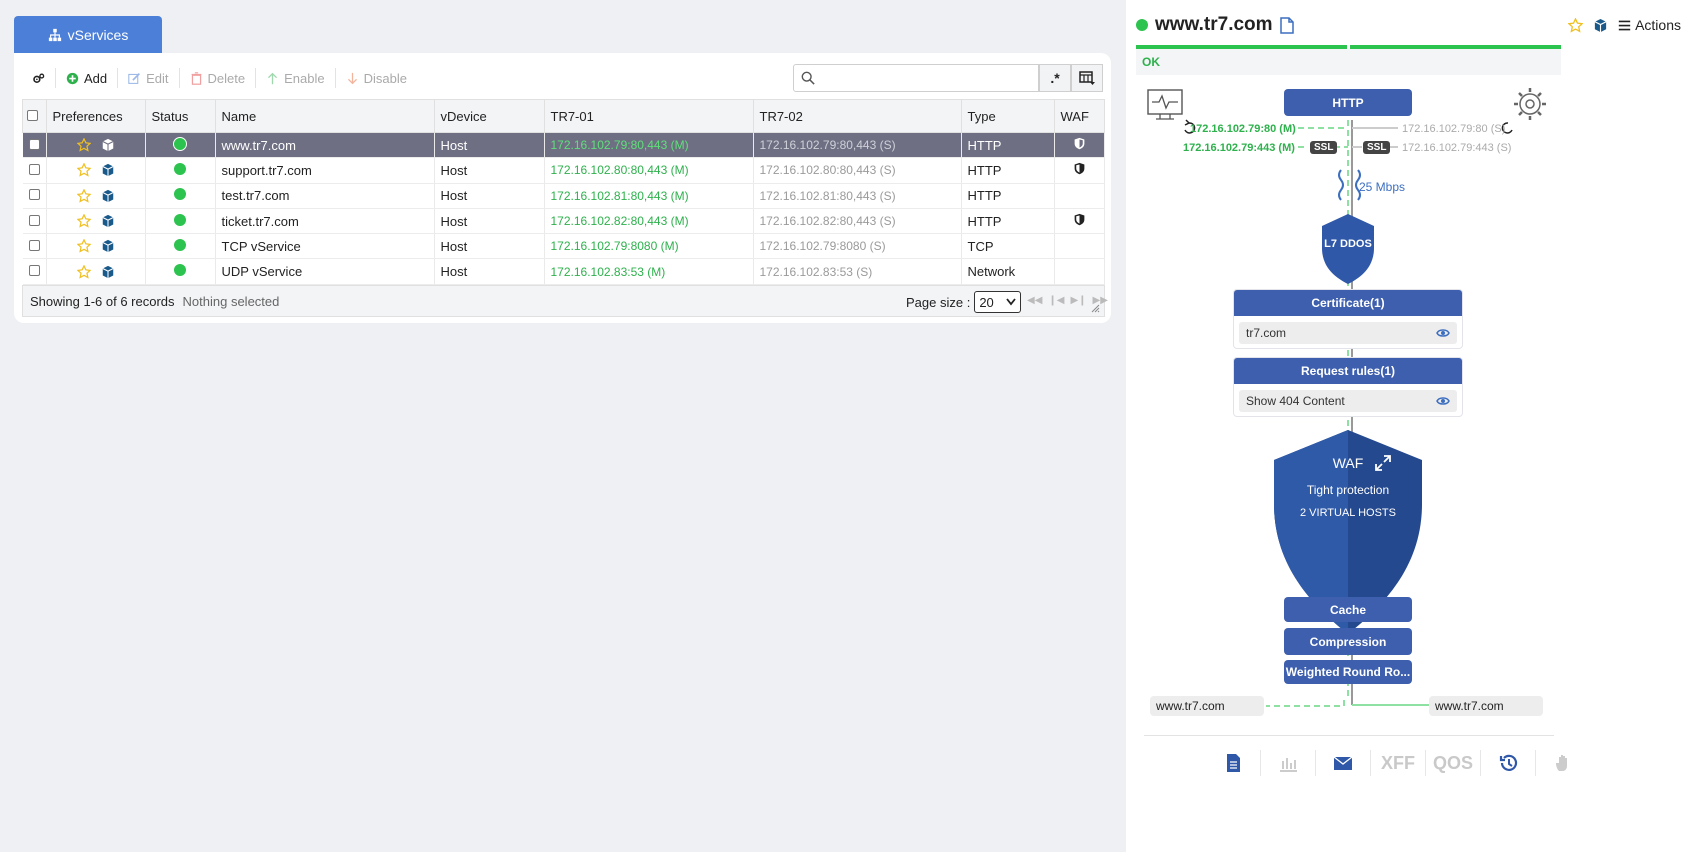 The image size is (1691, 852). Describe the element at coordinates (325, 221) in the screenshot. I see `row-name: ticket.tr7.com` at that location.